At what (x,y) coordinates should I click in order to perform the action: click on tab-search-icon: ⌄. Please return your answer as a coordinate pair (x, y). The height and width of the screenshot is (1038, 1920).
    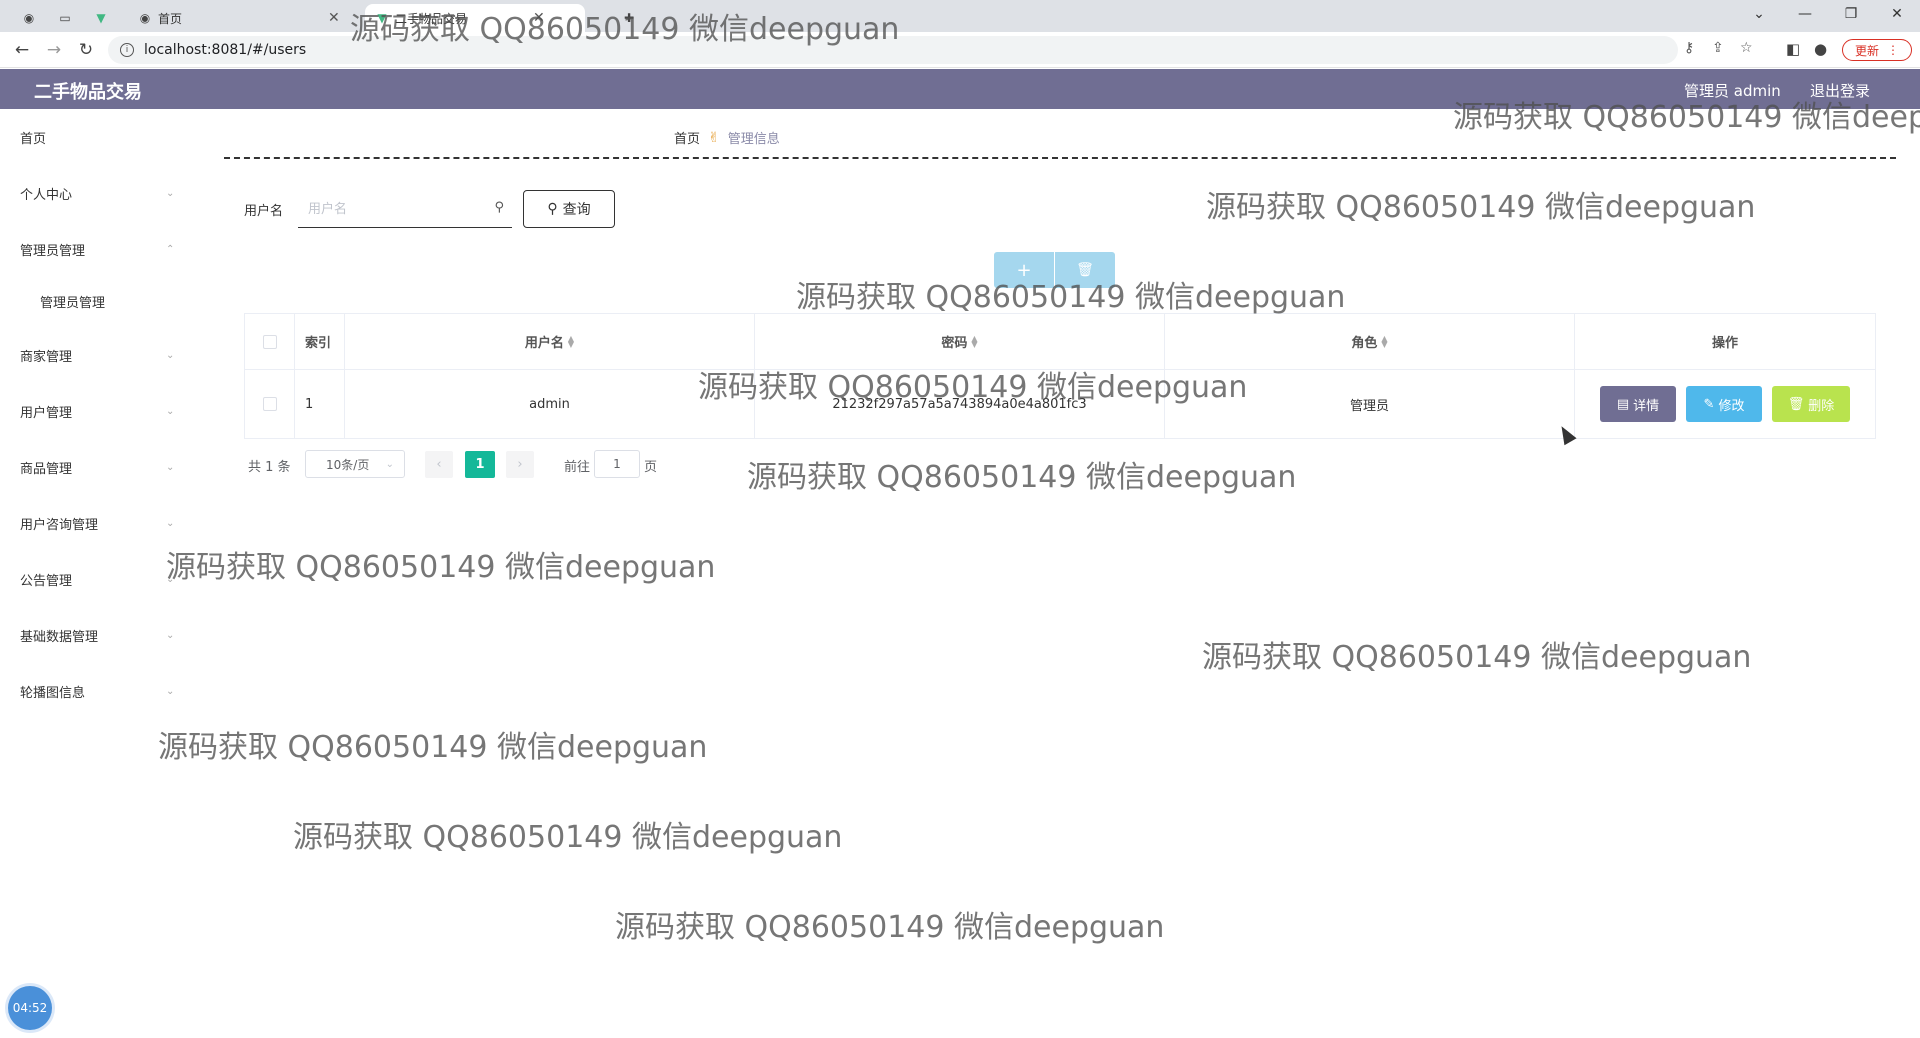
    Looking at the image, I should click on (1759, 14).